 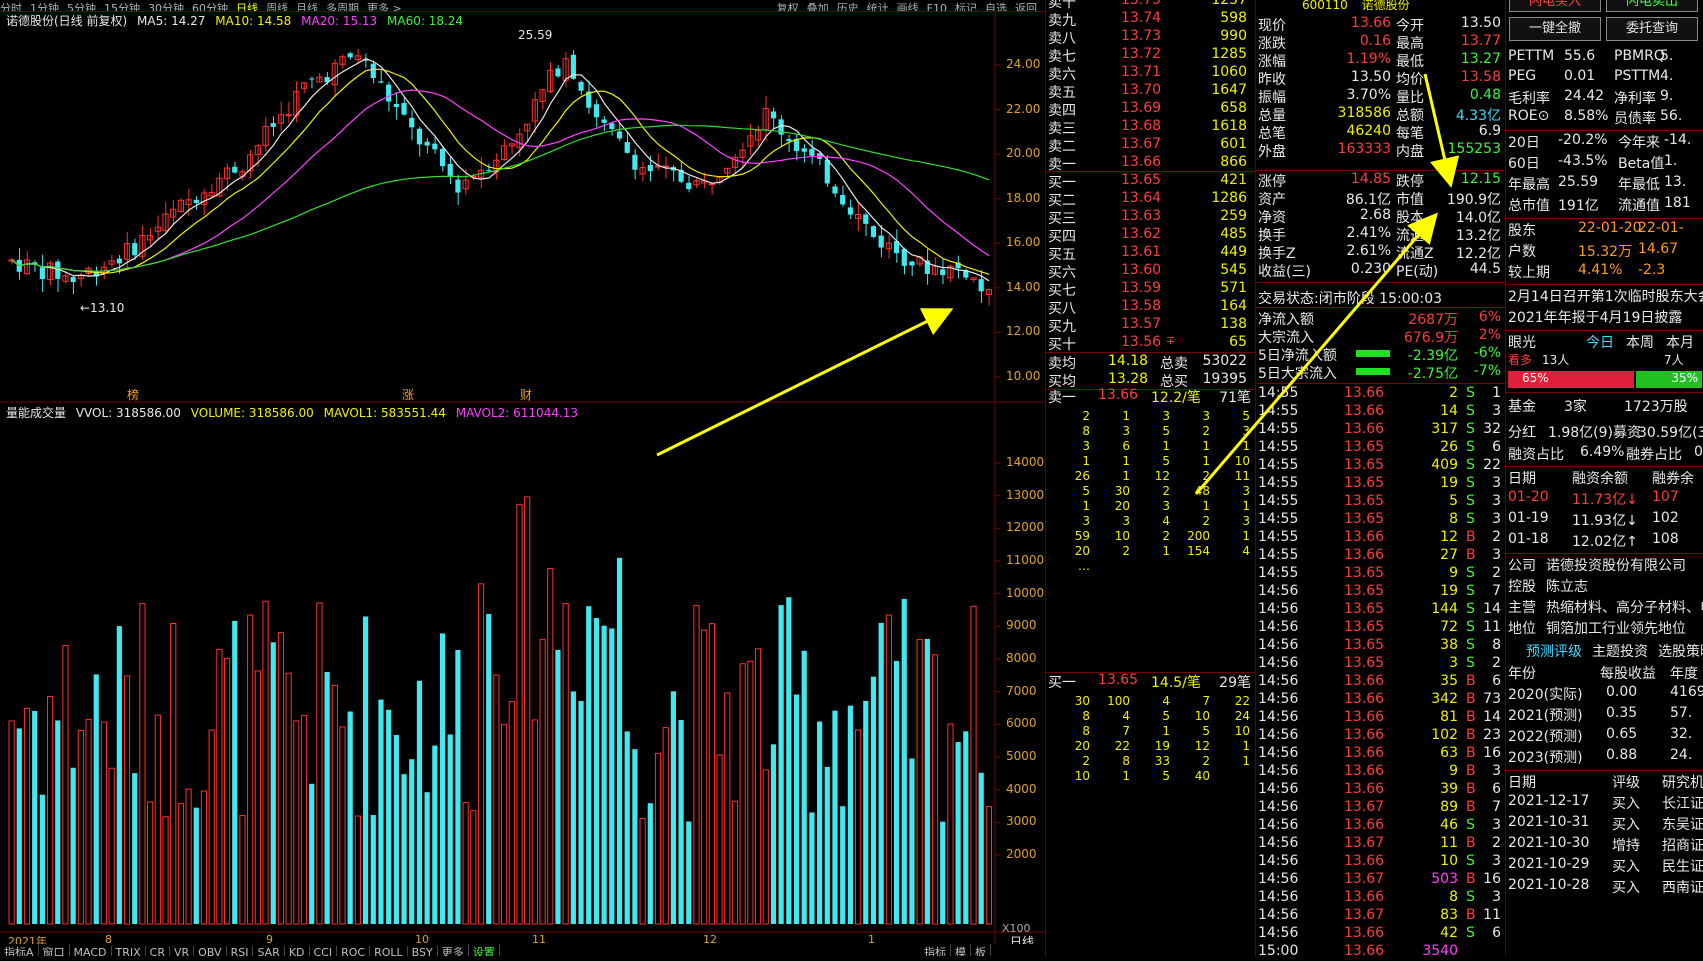 What do you see at coordinates (1150, 235) in the screenshot?
I see `order-row: 买四 13.62 485` at bounding box center [1150, 235].